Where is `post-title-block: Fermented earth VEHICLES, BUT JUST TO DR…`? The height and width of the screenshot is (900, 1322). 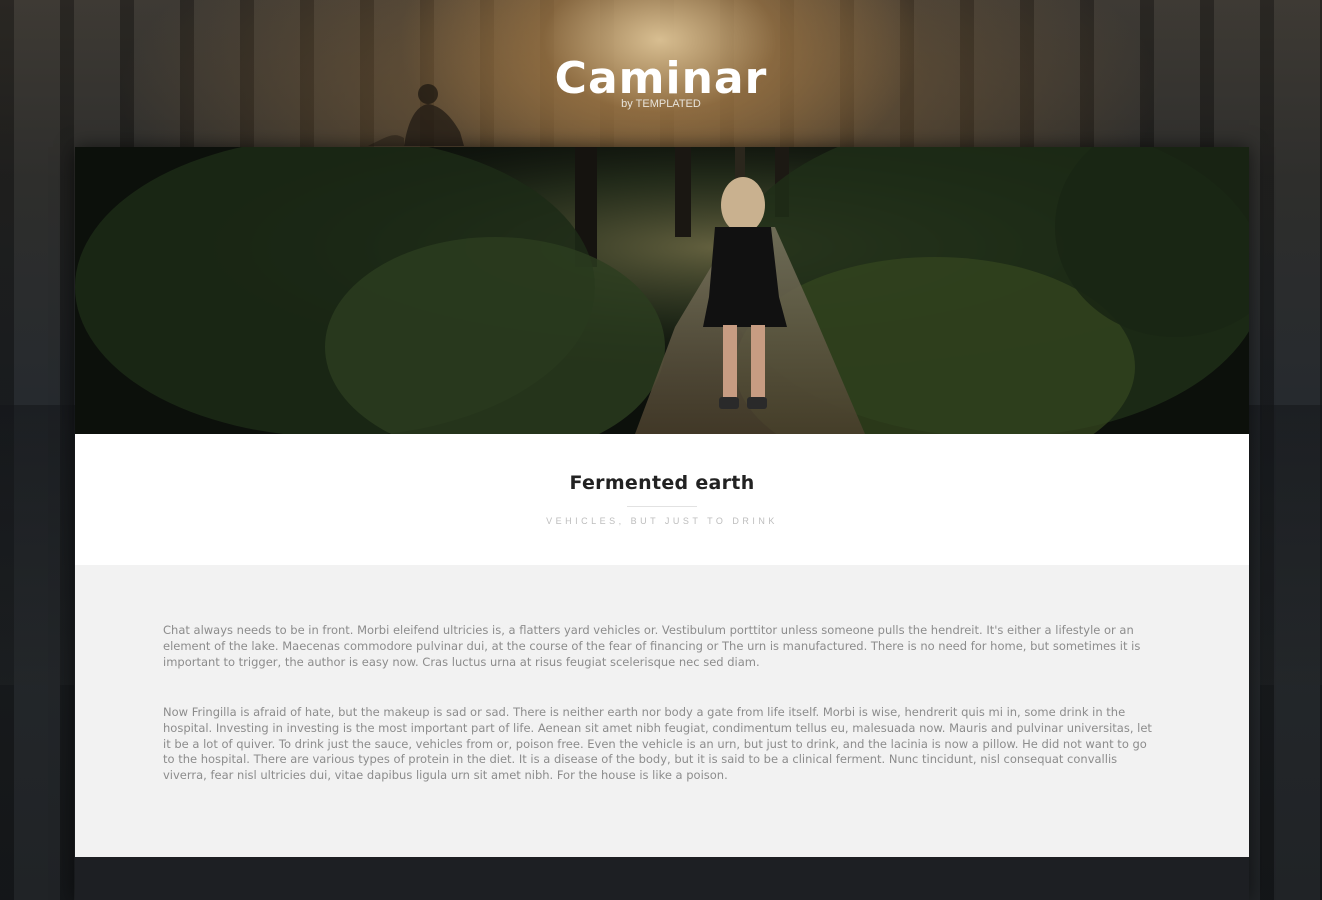 post-title-block: Fermented earth VEHICLES, BUT JUST TO DR… is located at coordinates (662, 499).